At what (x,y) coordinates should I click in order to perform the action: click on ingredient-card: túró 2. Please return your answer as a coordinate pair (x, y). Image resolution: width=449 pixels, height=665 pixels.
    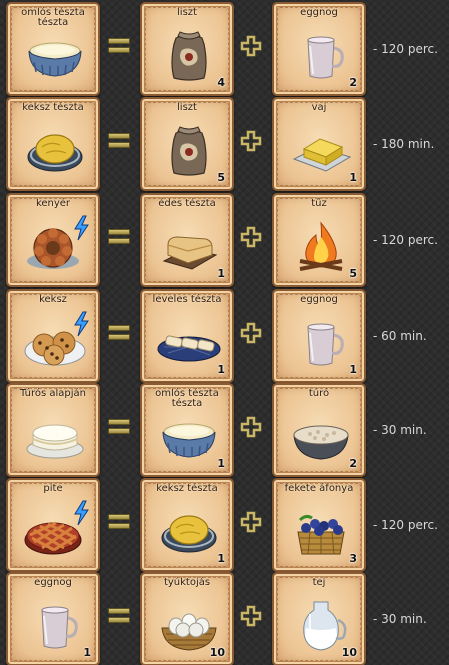
    Looking at the image, I should click on (319, 430).